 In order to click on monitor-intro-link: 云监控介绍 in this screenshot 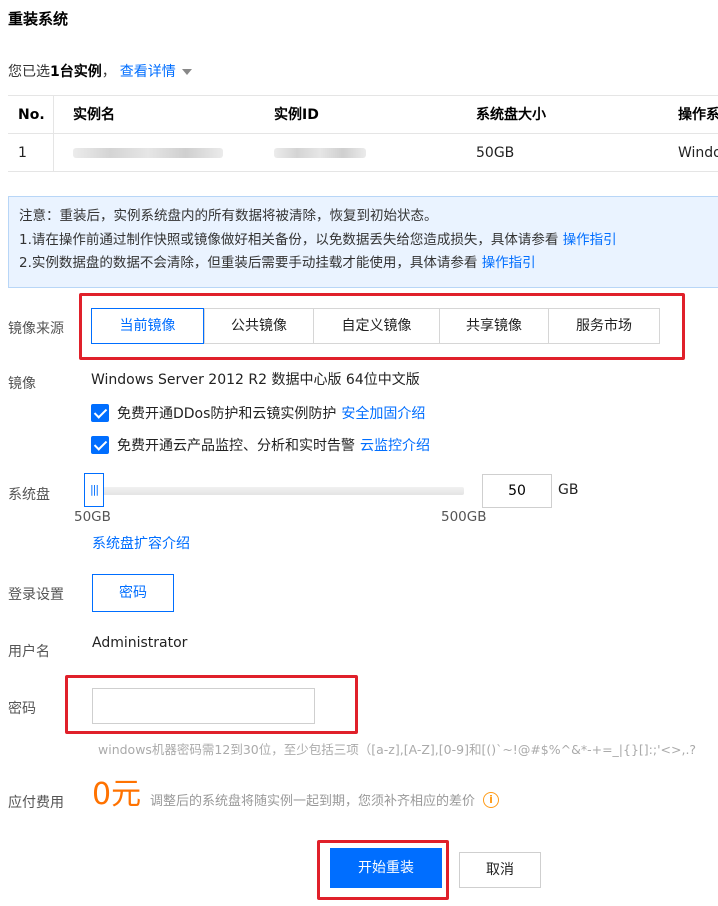, I will do `click(395, 445)`.